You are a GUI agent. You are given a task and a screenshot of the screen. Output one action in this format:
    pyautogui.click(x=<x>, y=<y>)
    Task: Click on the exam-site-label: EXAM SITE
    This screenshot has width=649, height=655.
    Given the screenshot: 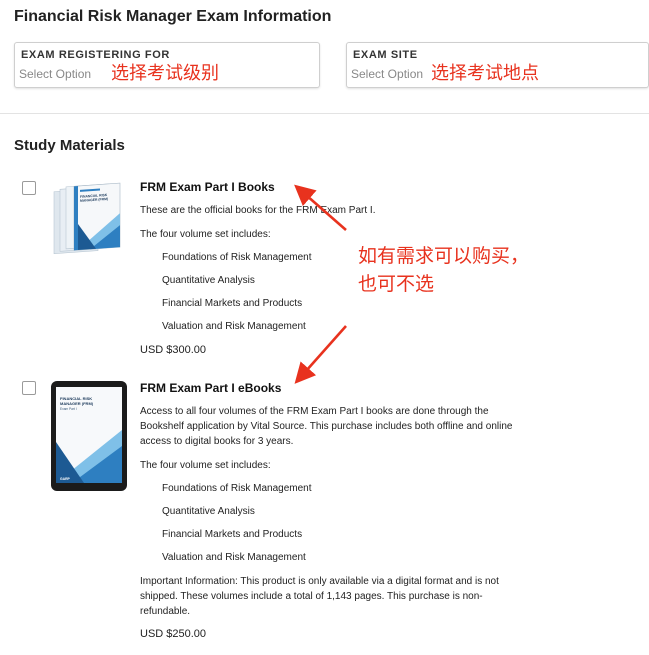 What is the action you would take?
    pyautogui.click(x=385, y=55)
    